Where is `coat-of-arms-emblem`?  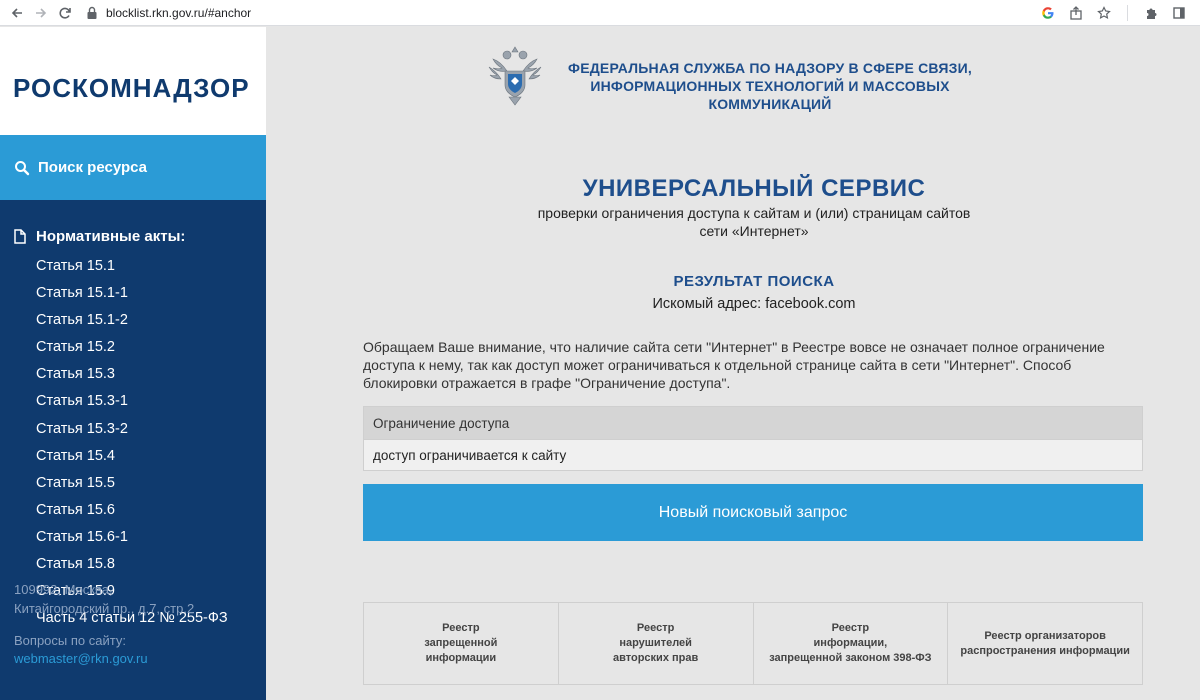
coat-of-arms-emblem is located at coordinates (515, 76).